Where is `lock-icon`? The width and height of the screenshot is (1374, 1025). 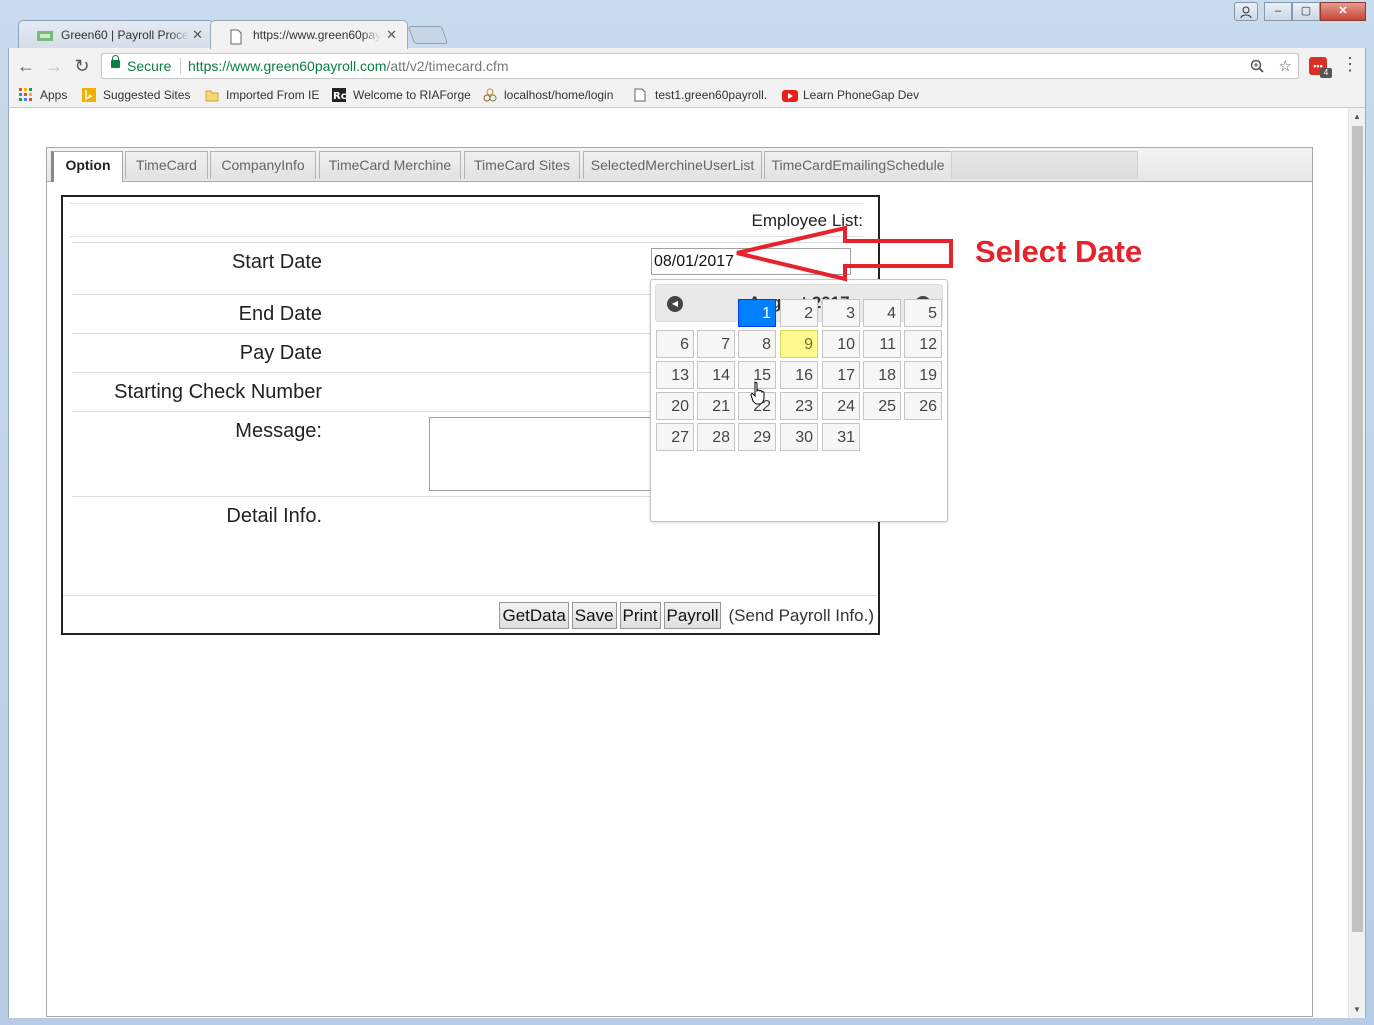 lock-icon is located at coordinates (115, 61).